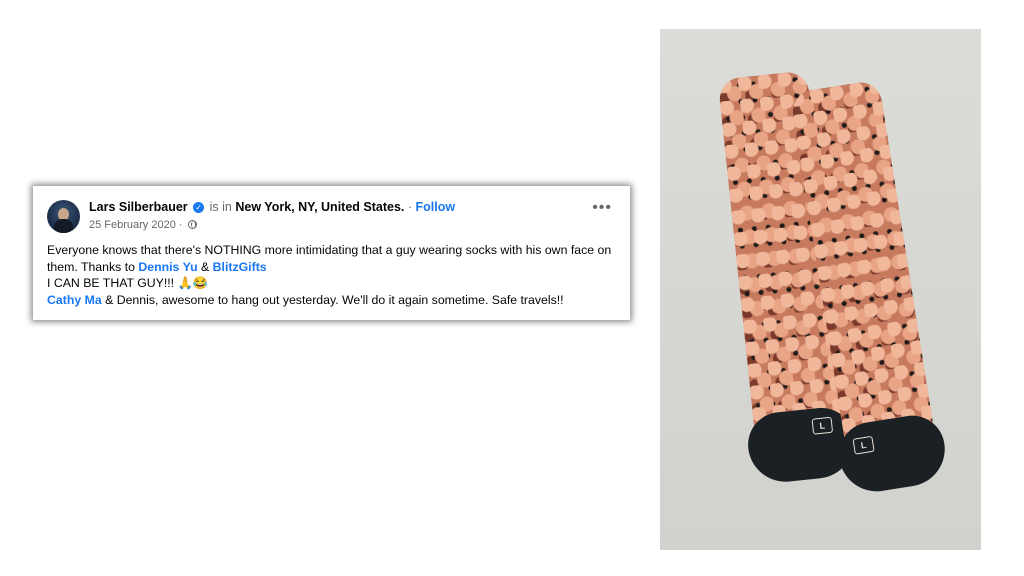 The width and height of the screenshot is (1024, 576). I want to click on location-link: New York, NY, United States., so click(319, 207).